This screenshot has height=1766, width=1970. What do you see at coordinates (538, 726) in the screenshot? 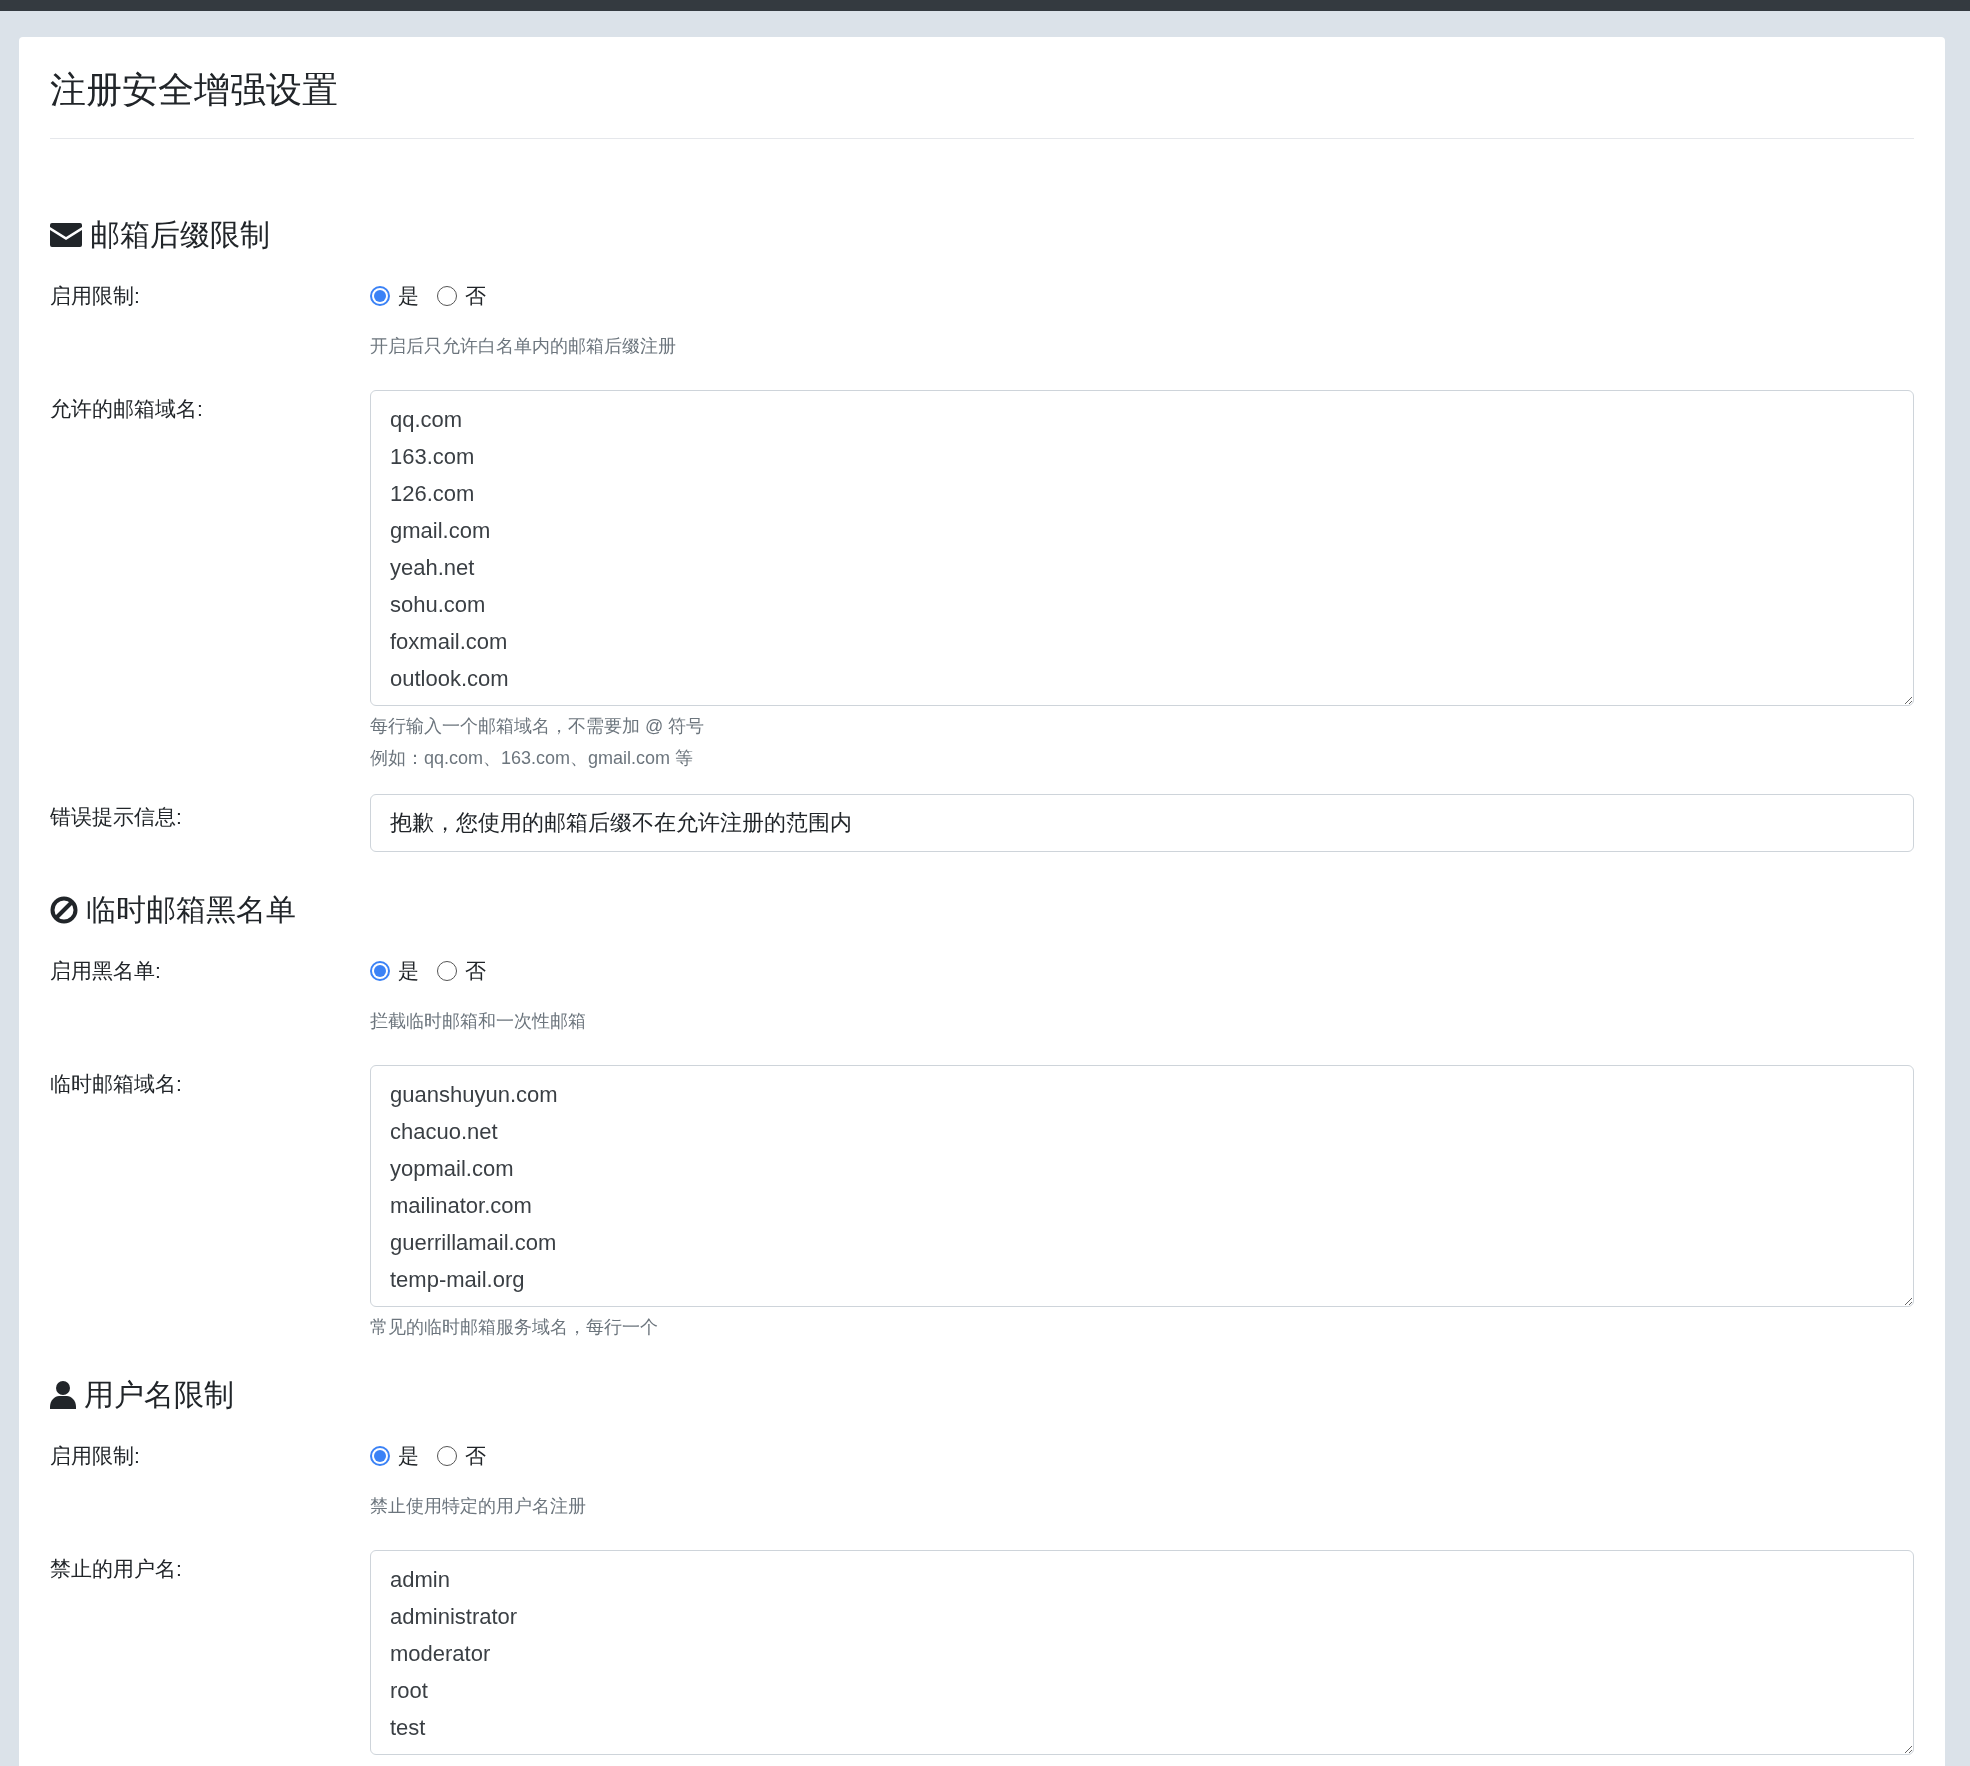
I see `help-text: 每行输入一个邮箱域名，不需要加 @ 符号` at bounding box center [538, 726].